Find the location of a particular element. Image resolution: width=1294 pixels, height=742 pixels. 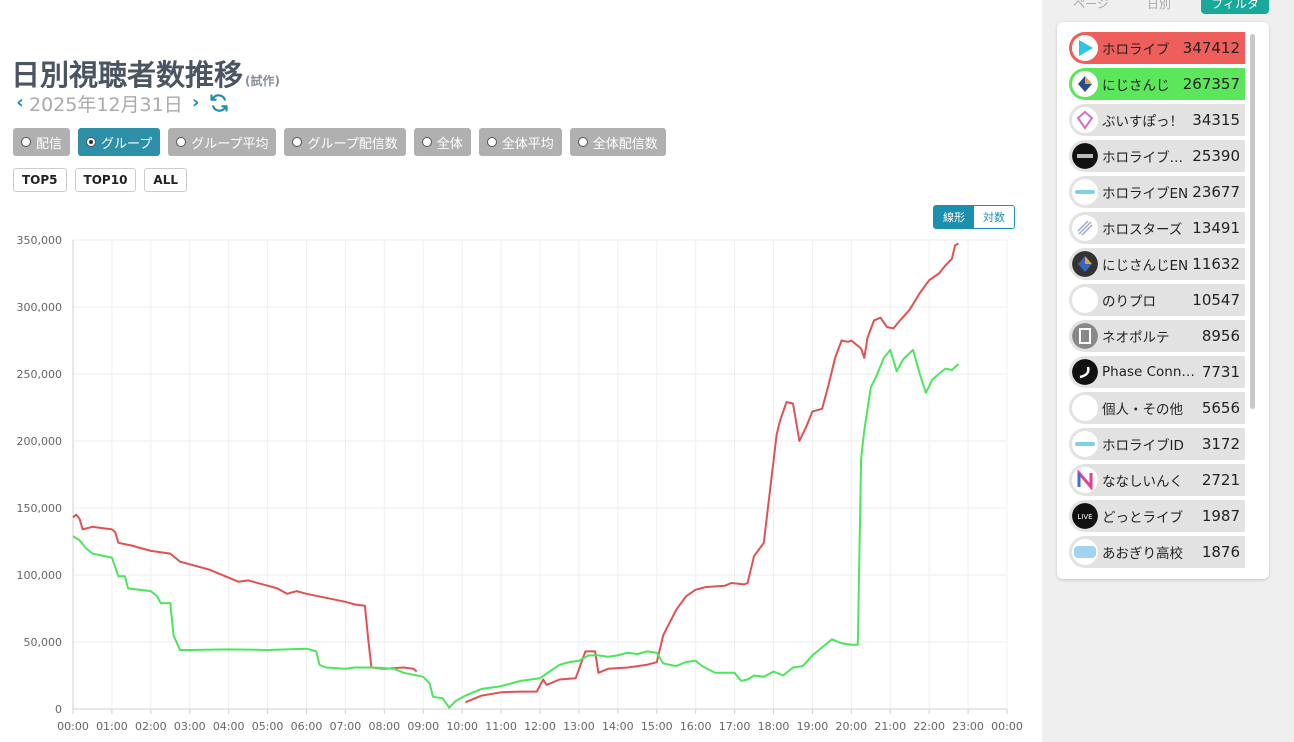

group-item: LIVE どっとライブ 1987 is located at coordinates (1157, 516).